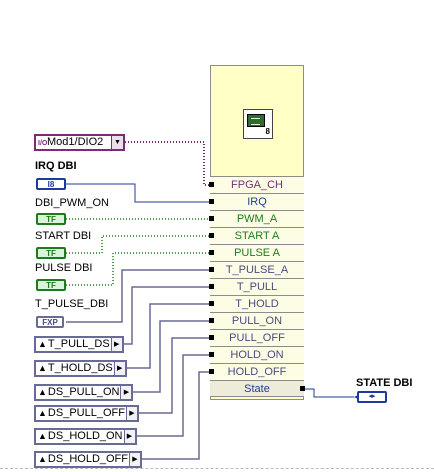  Describe the element at coordinates (117, 142) in the screenshot. I see `dropdown-arrow-icon: ▼` at that location.